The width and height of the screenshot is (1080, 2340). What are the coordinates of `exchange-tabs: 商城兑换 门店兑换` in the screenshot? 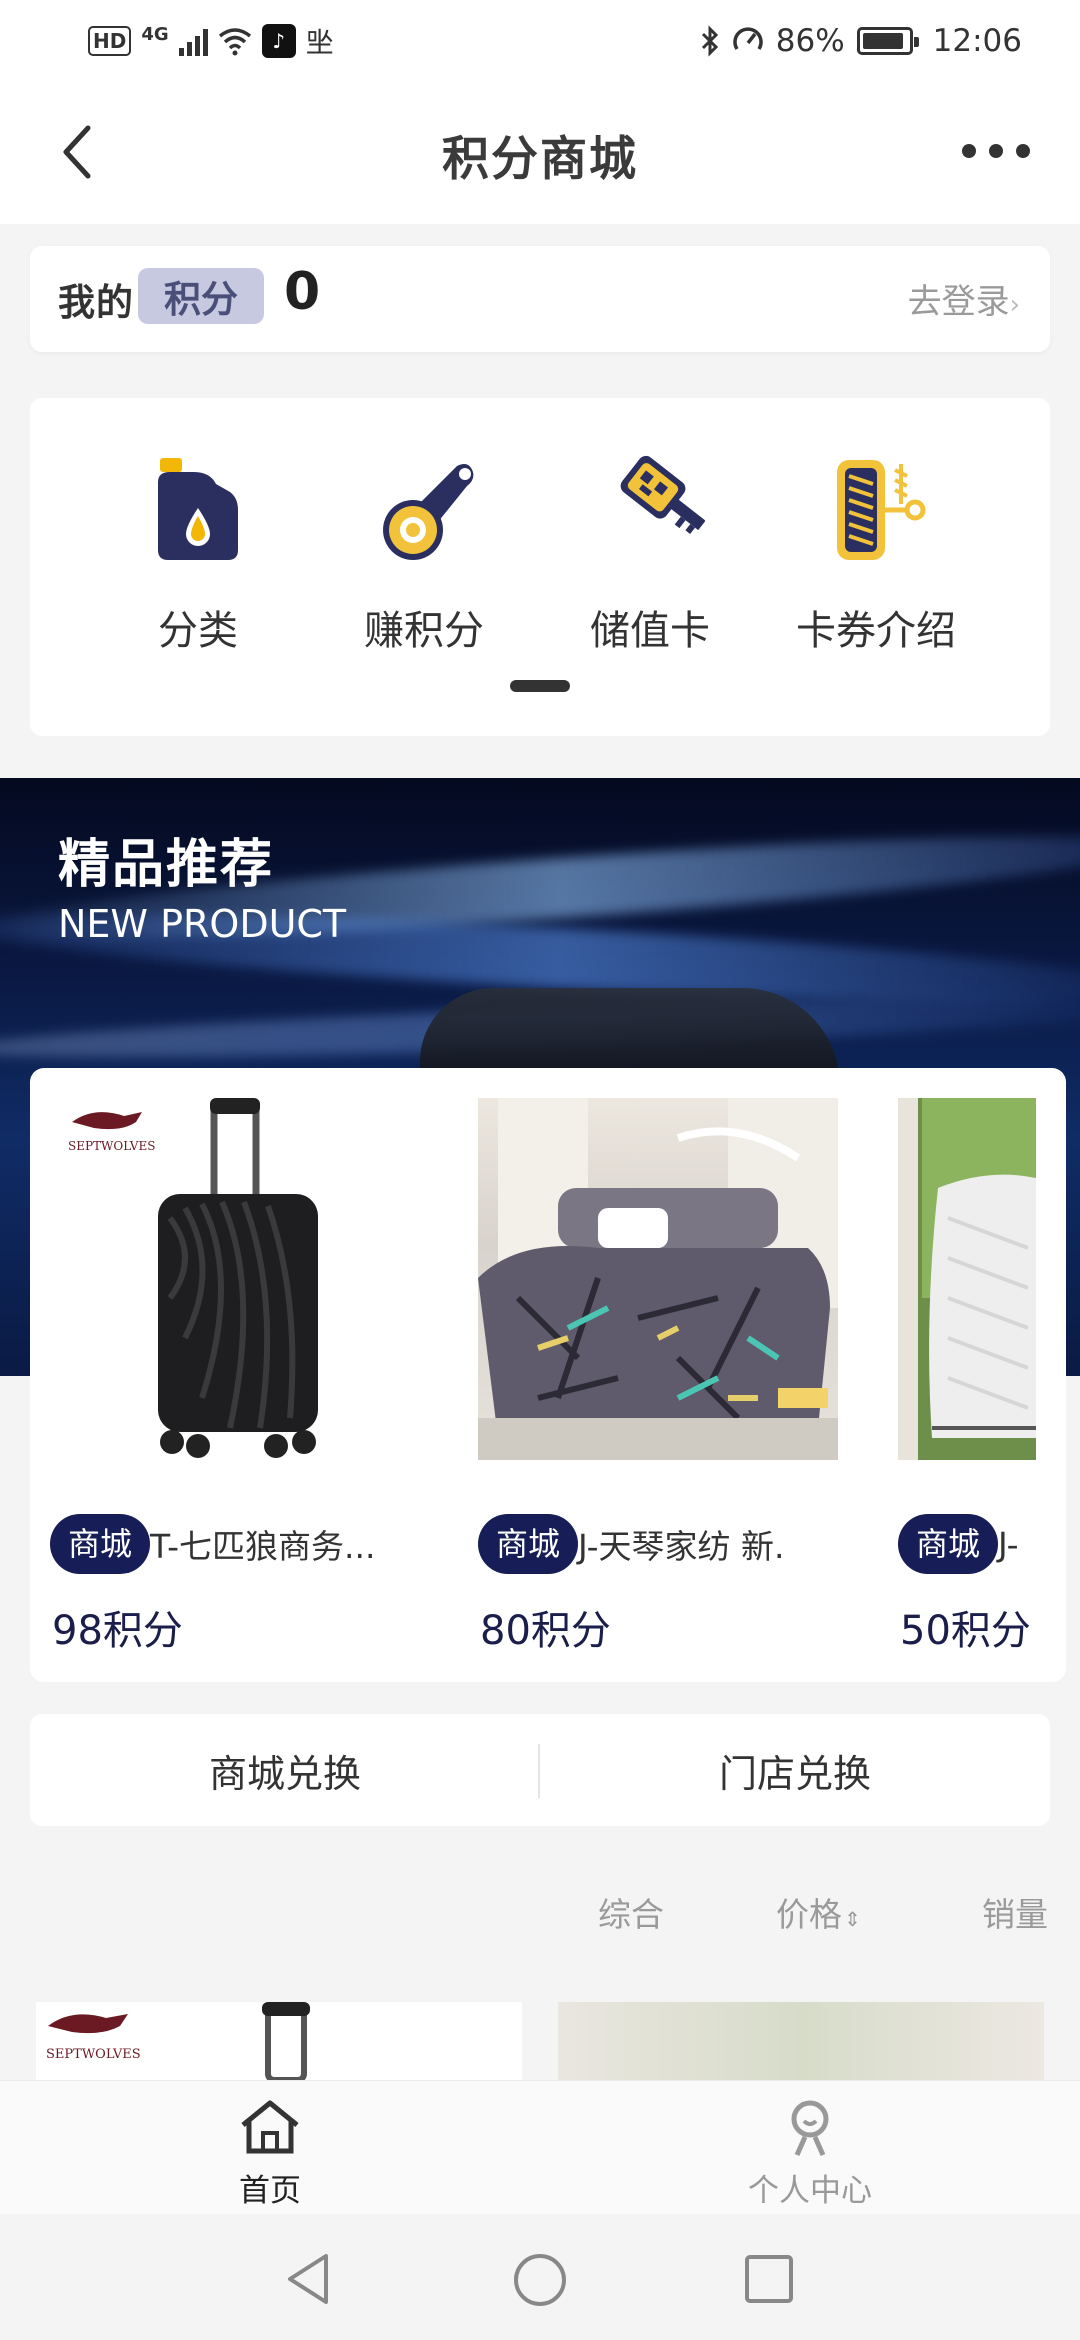 It's located at (540, 1770).